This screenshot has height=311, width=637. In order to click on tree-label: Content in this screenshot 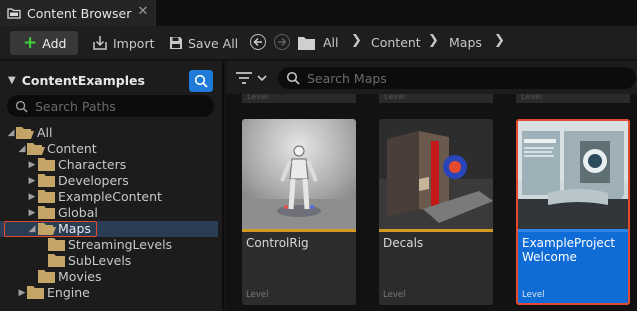, I will do `click(72, 148)`.